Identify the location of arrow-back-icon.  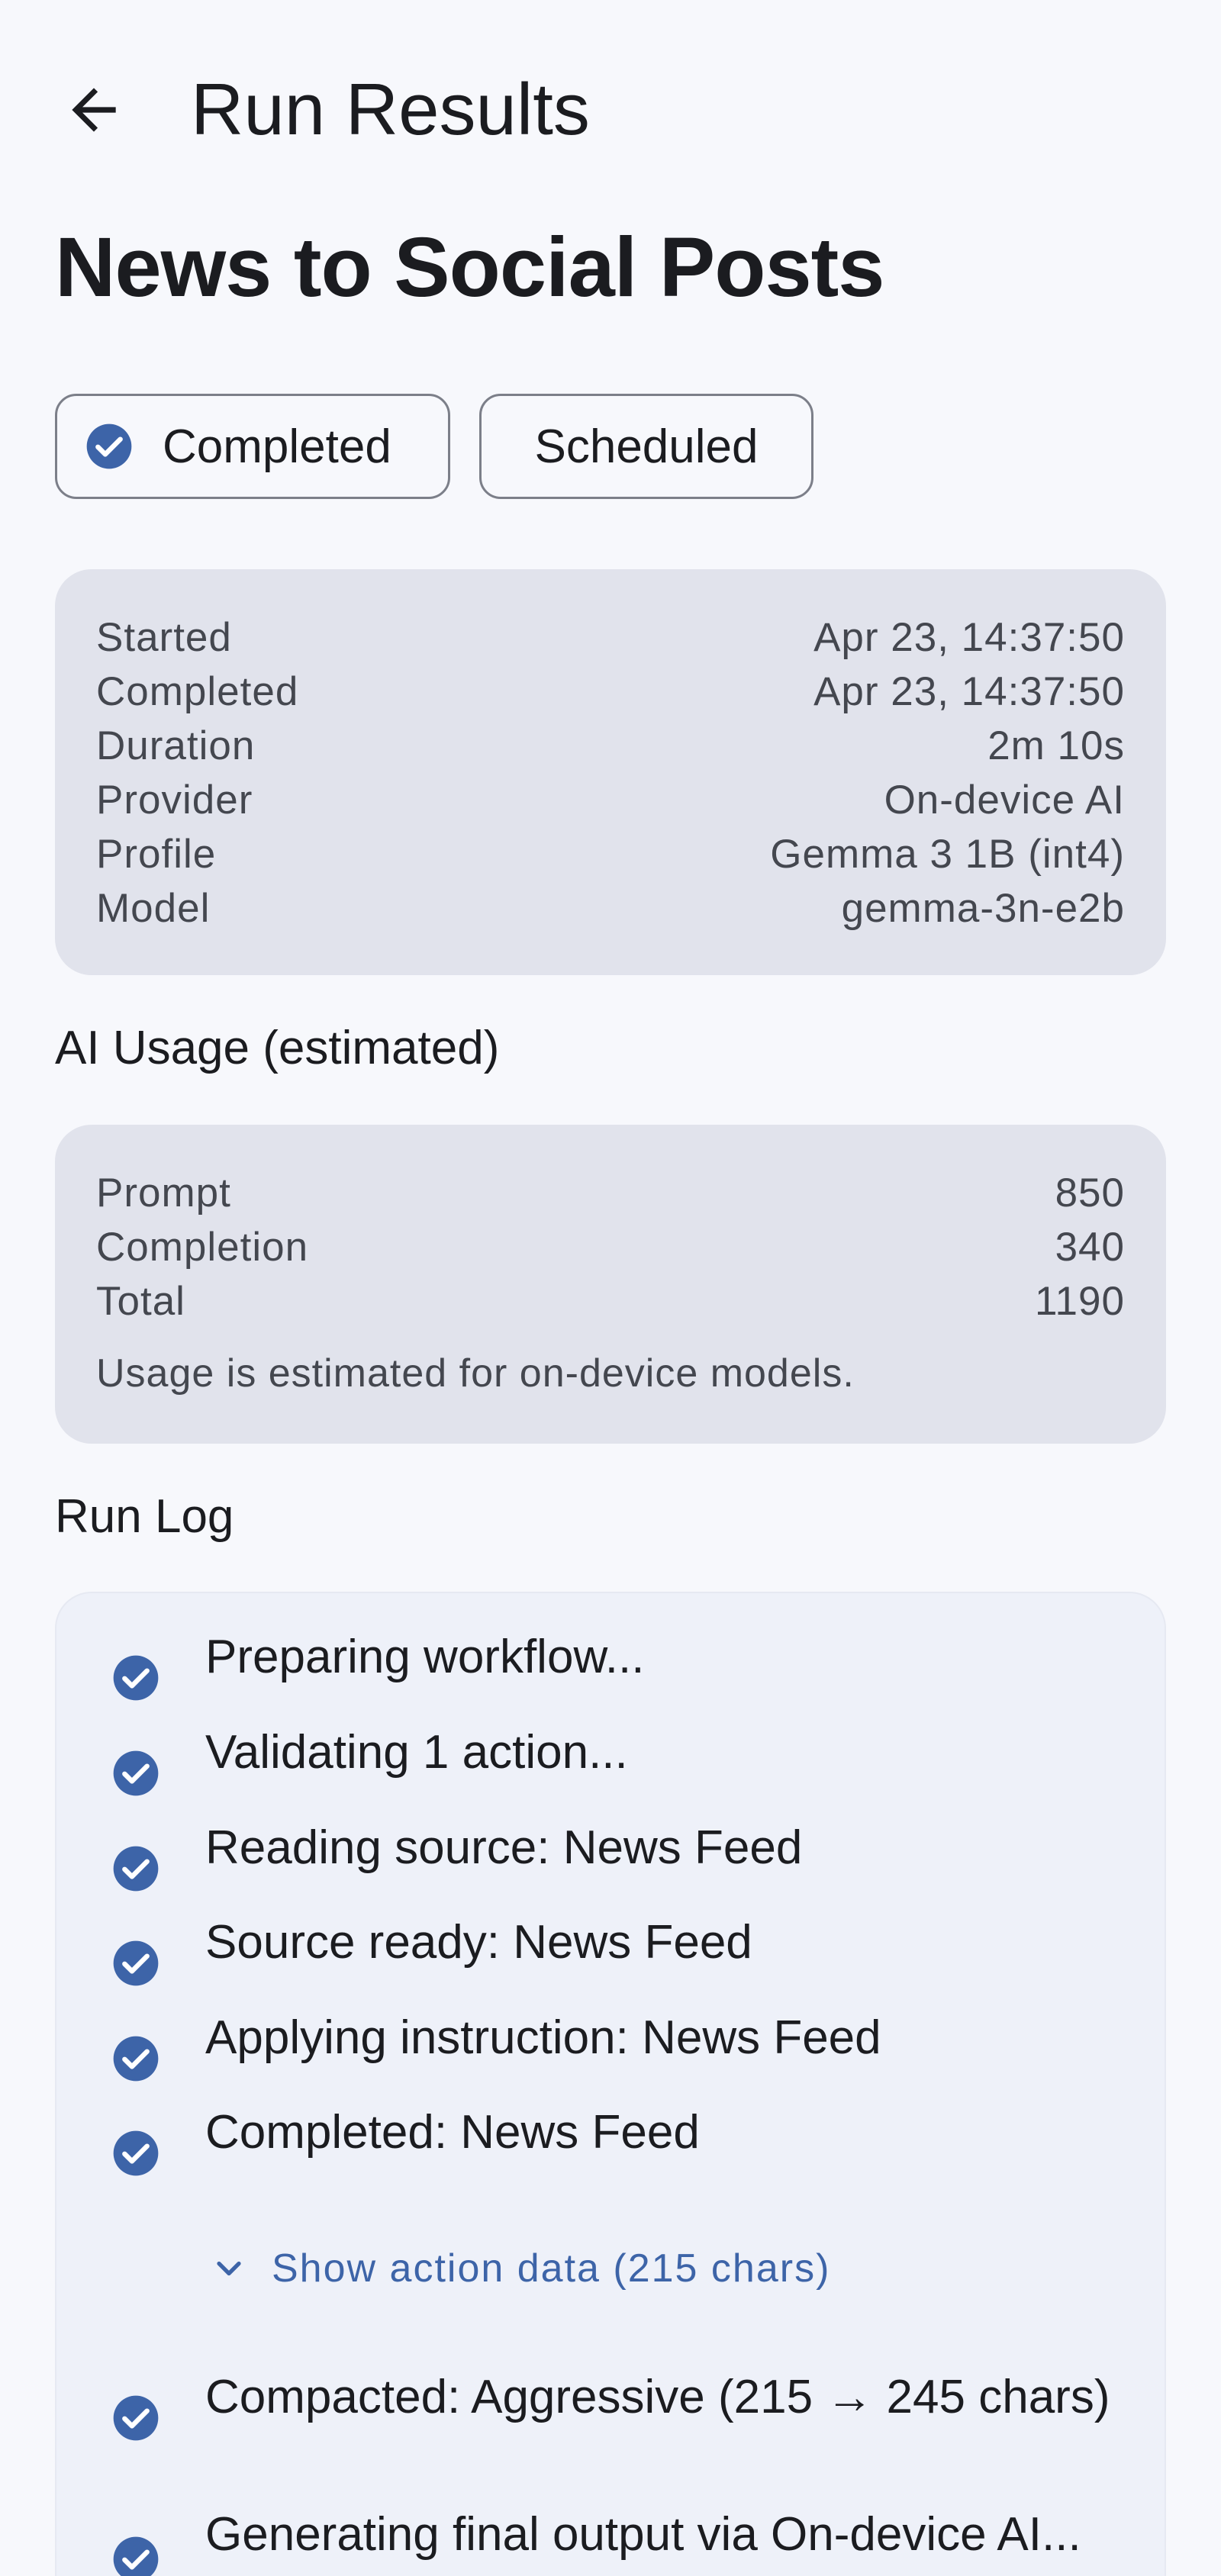
(94, 110).